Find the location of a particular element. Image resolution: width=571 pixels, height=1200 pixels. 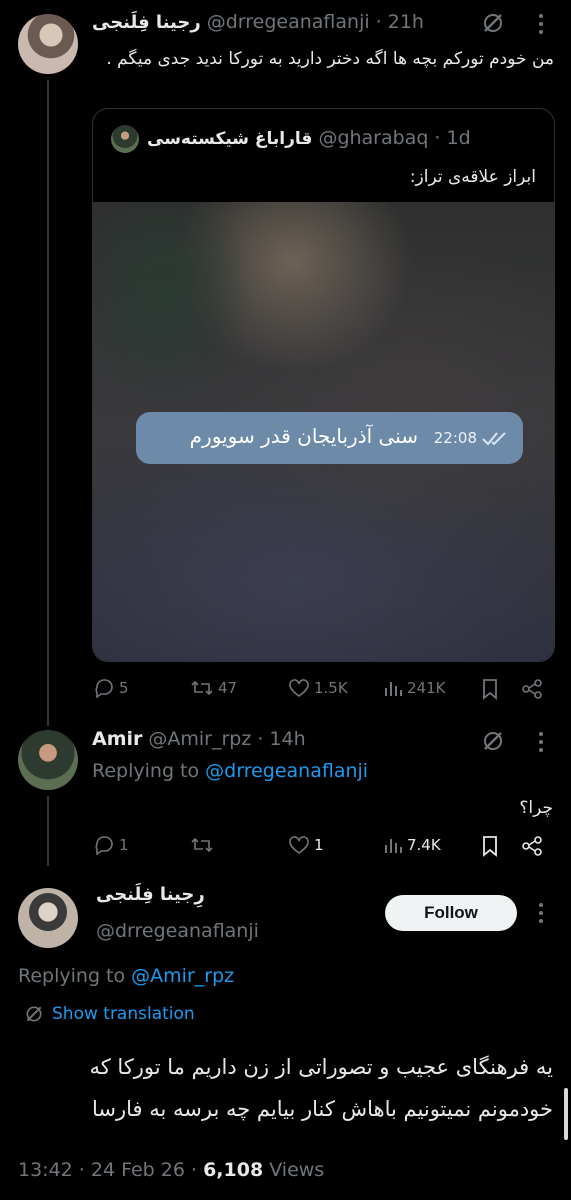

display-name: رِجینا فِلَنجی is located at coordinates (150, 894).